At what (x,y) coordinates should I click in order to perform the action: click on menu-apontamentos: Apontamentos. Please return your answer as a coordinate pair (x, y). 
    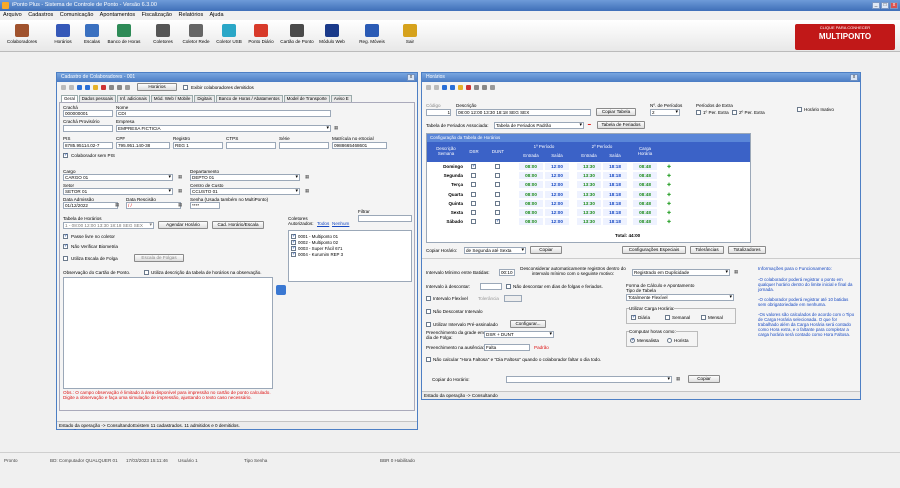
    Looking at the image, I should click on (117, 15).